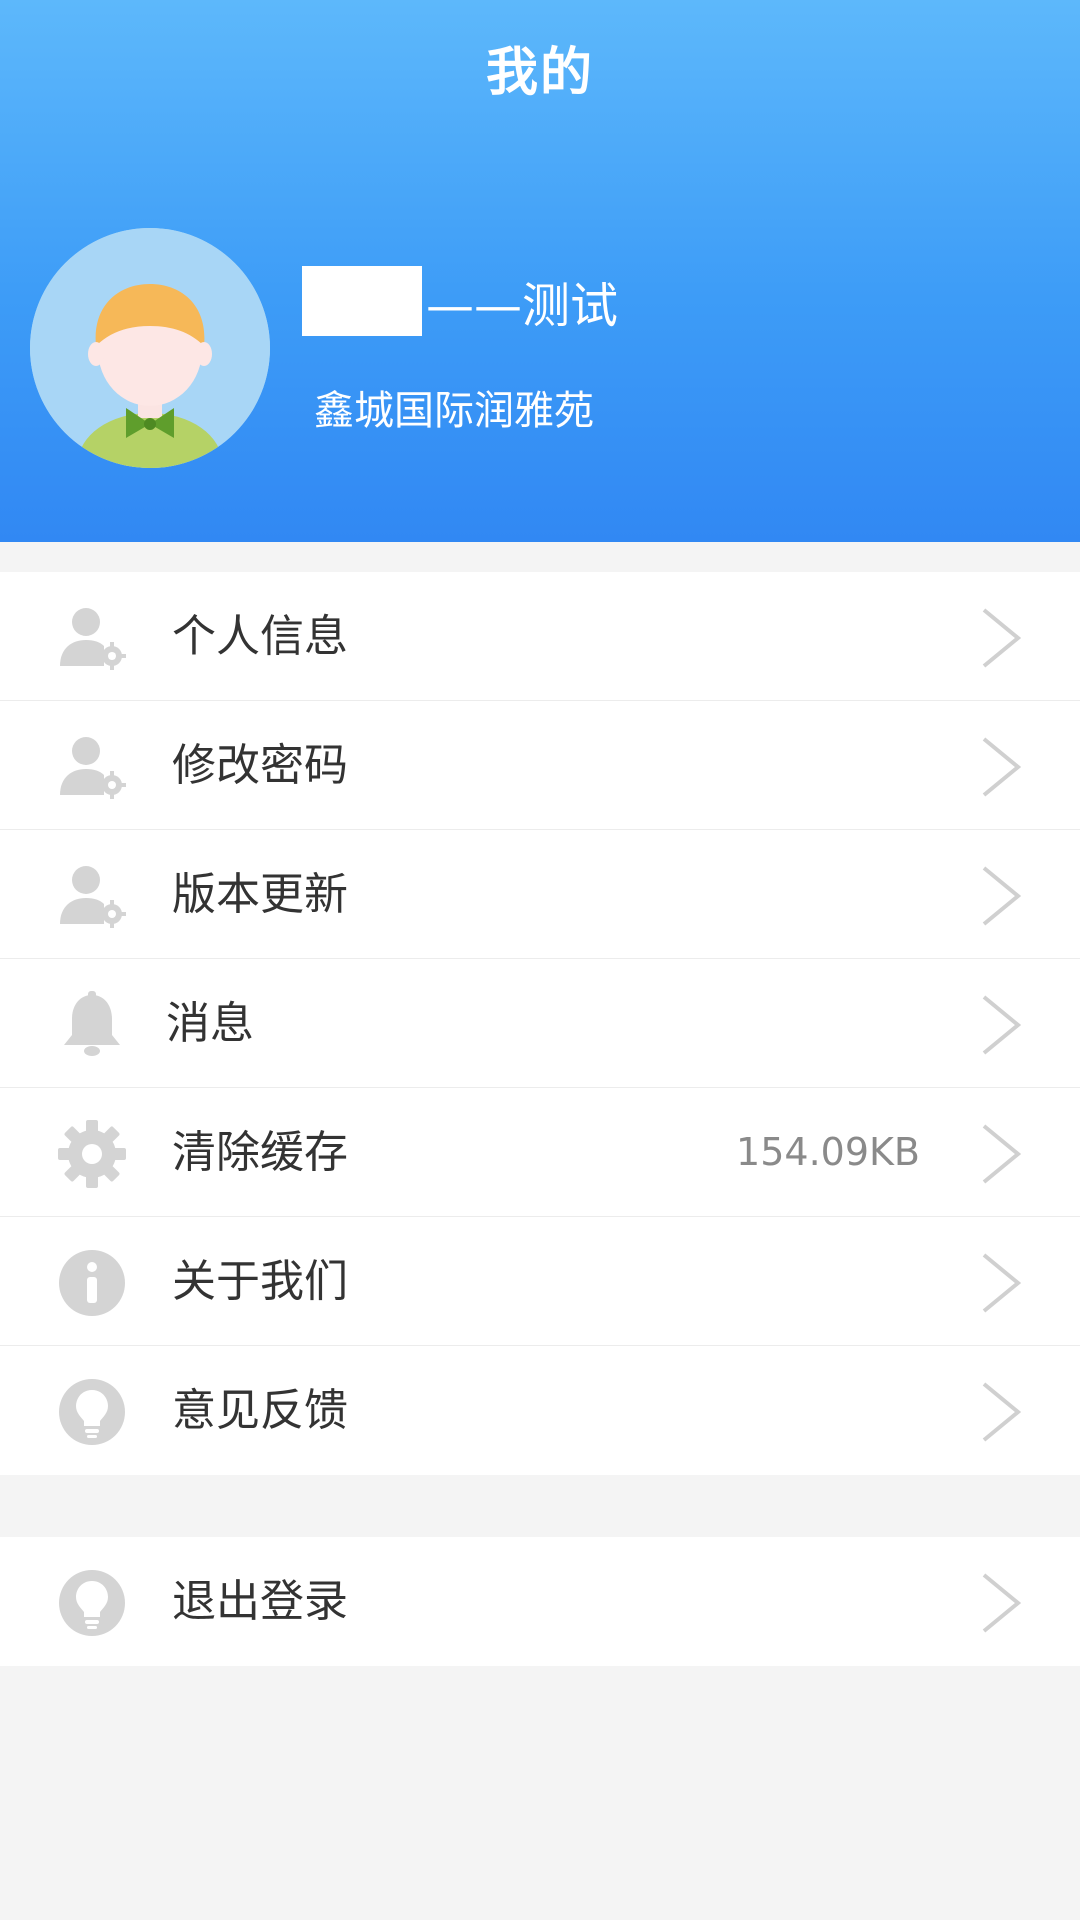 This screenshot has width=1080, height=1920. I want to click on menu-item-messages: 消息, so click(540, 1023).